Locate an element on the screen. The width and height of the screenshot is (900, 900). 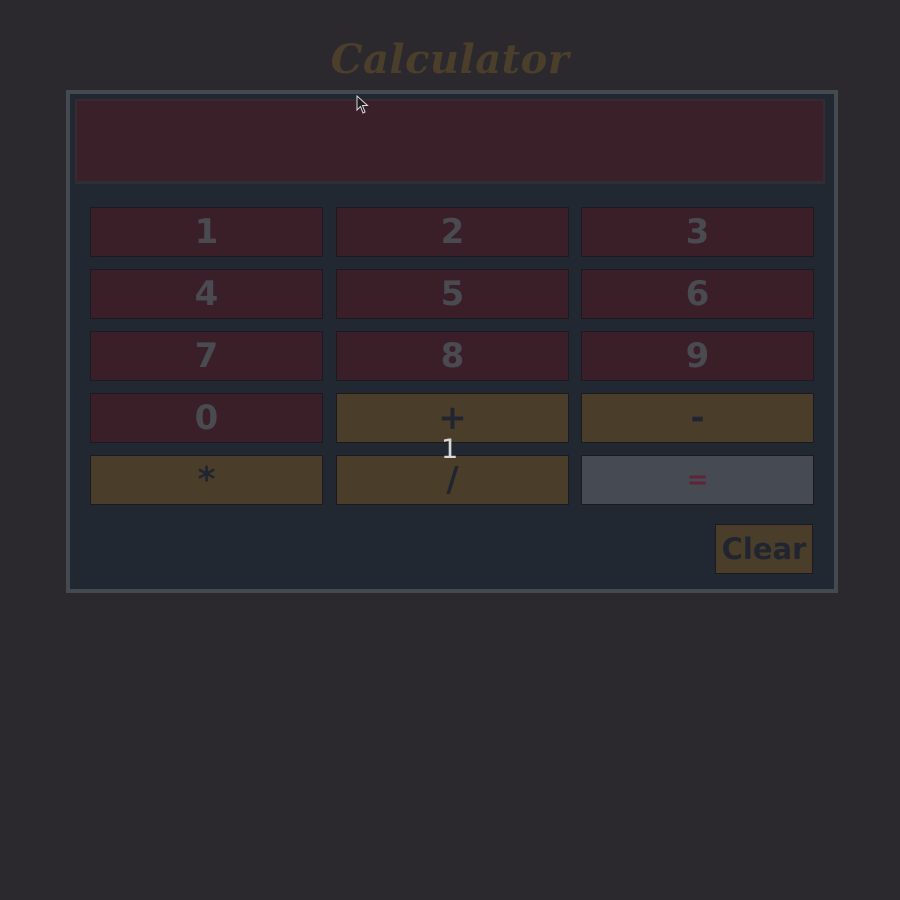
key-0: 0 is located at coordinates (206, 418).